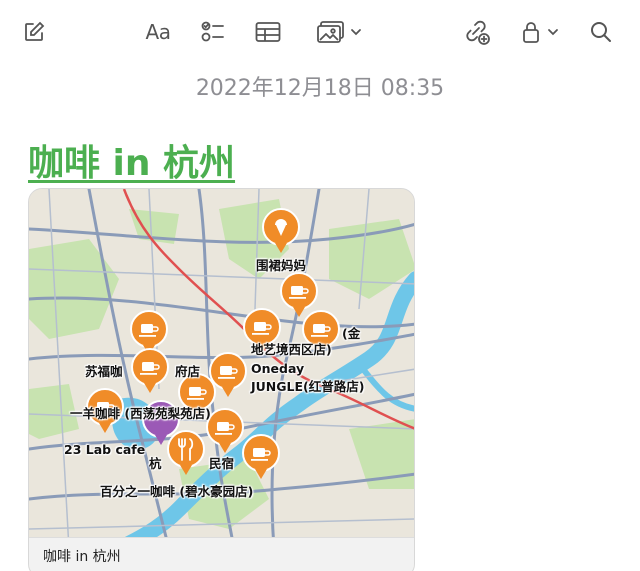 The image size is (640, 571). I want to click on compose-icon, so click(35, 31).